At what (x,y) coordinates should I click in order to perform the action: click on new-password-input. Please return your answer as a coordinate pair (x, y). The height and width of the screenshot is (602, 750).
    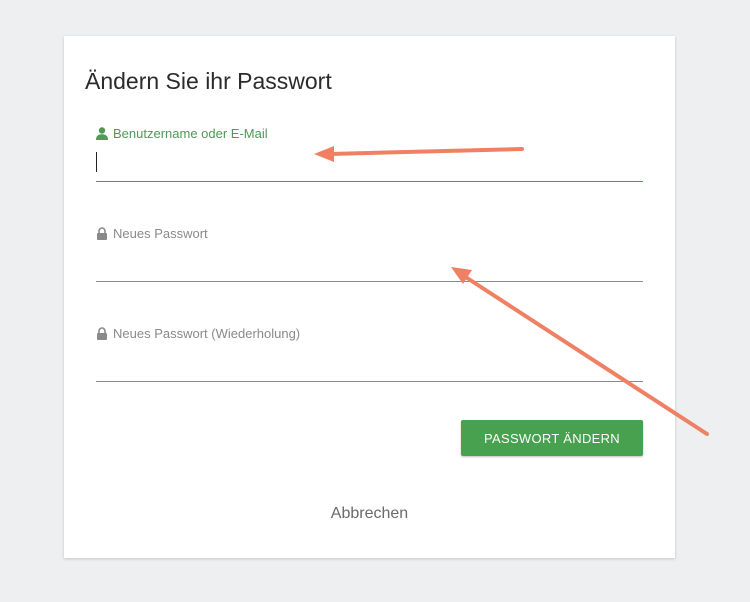
    Looking at the image, I should click on (369, 266).